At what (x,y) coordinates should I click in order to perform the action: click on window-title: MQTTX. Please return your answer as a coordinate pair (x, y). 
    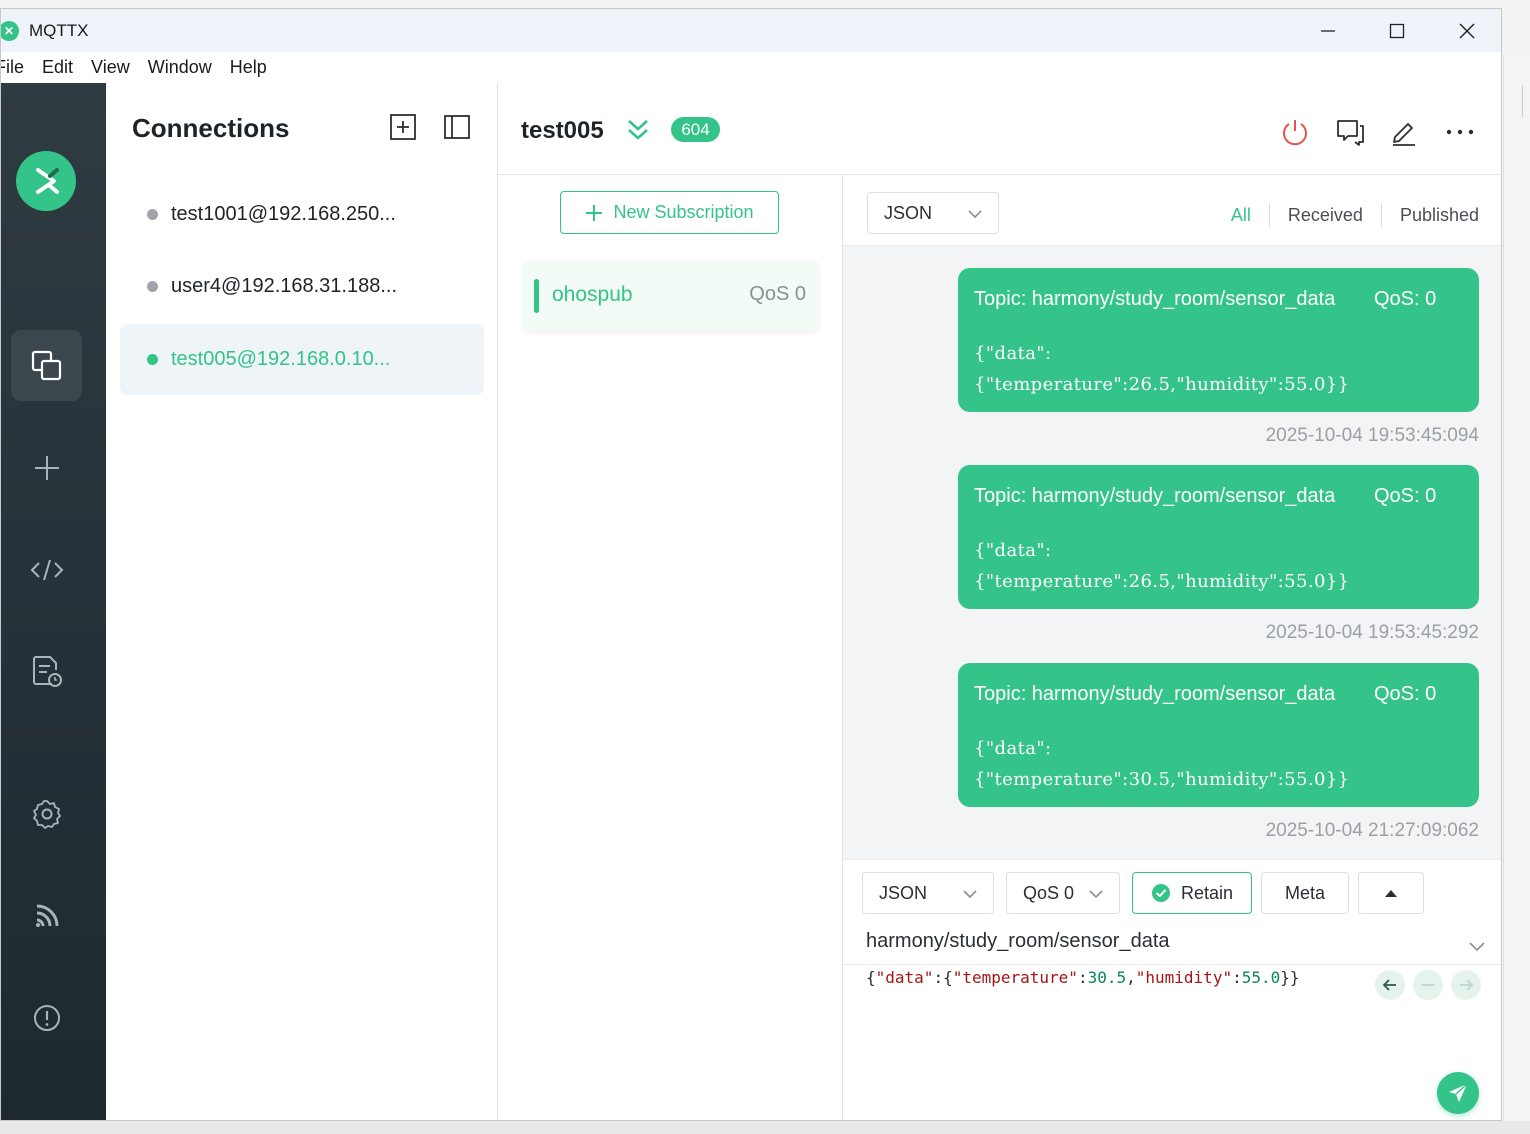
    Looking at the image, I should click on (59, 30).